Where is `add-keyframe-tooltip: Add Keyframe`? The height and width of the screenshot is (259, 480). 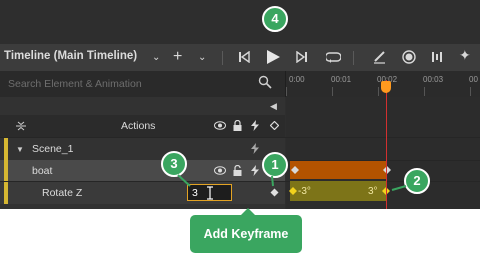
add-keyframe-tooltip: Add Keyframe is located at coordinates (246, 234).